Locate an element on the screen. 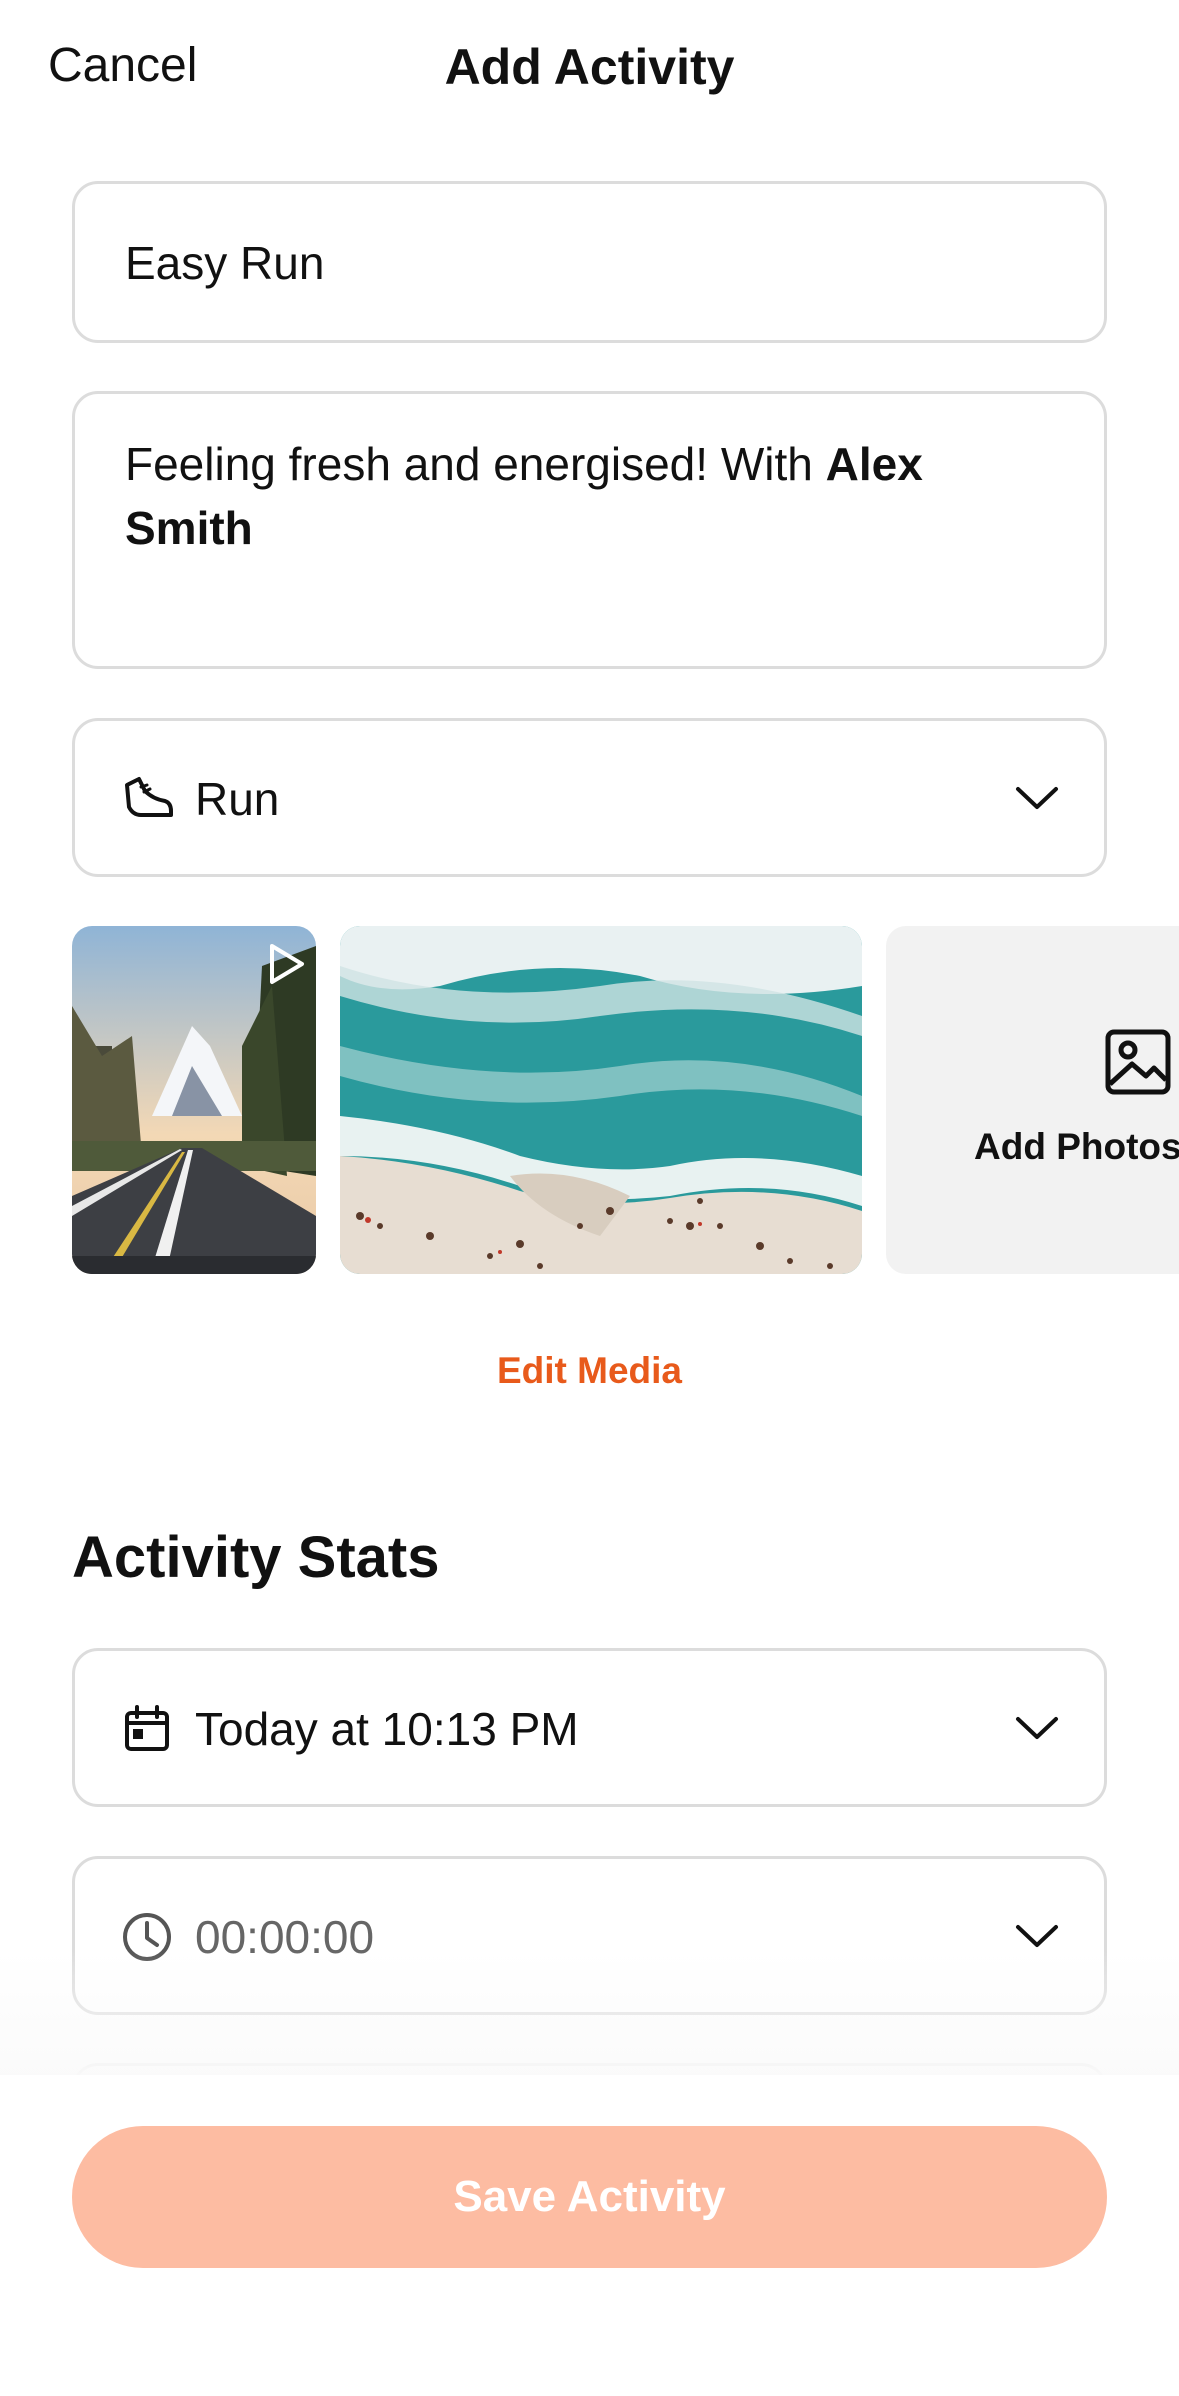 The width and height of the screenshot is (1179, 2396). activity-name-value: Easy Run is located at coordinates (225, 263).